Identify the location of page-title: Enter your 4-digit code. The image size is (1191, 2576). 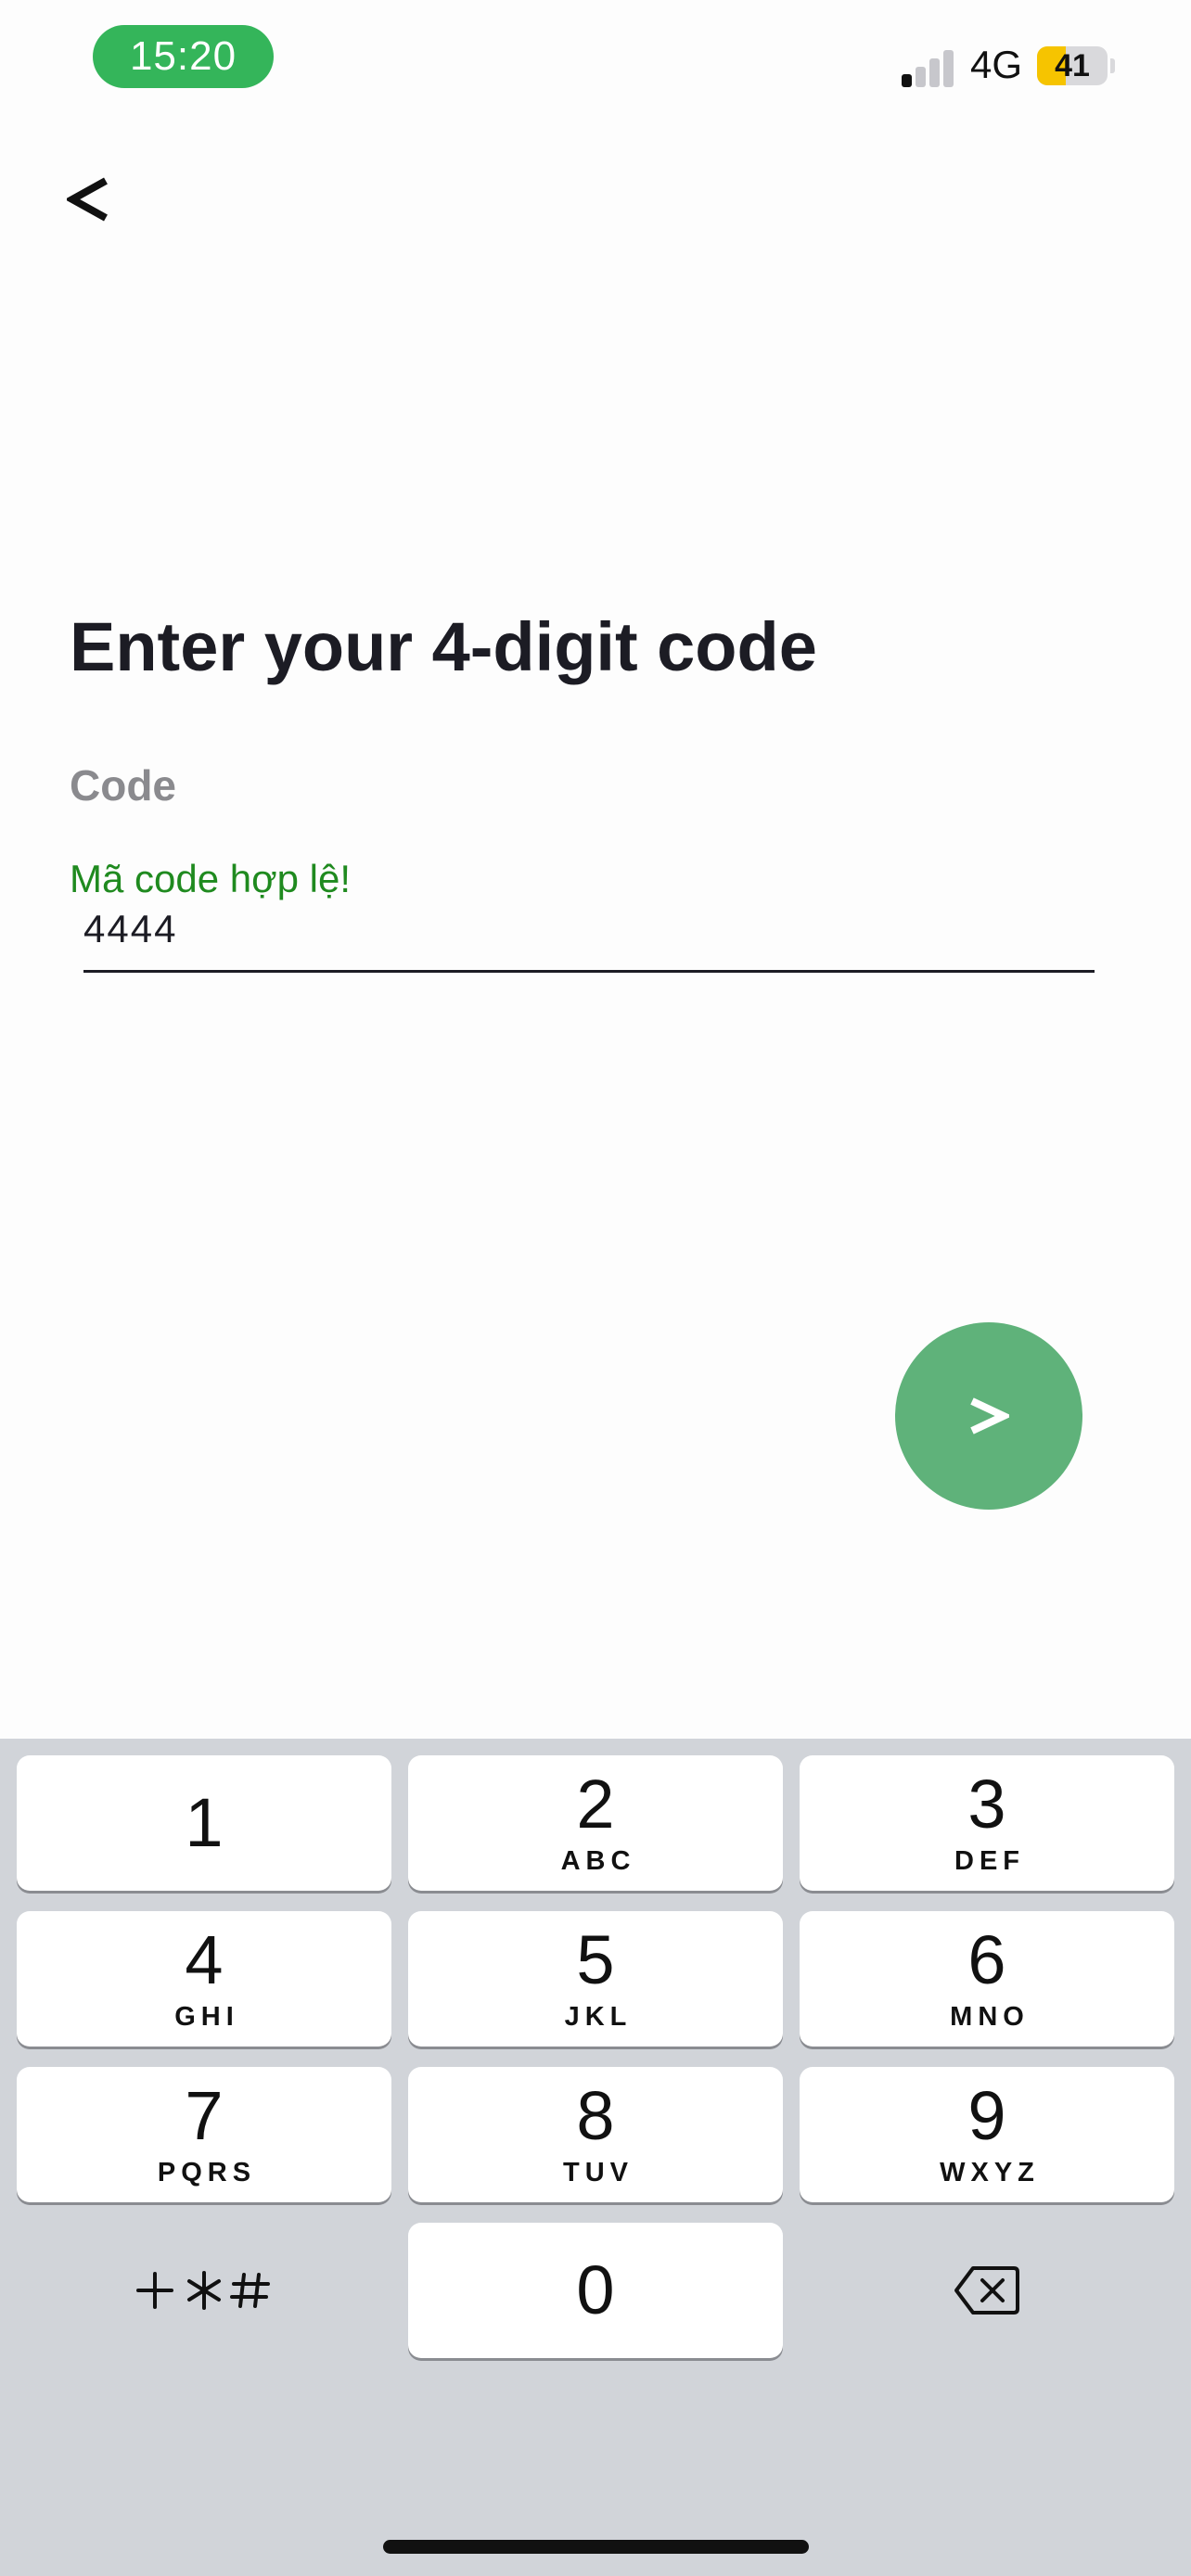
(443, 646).